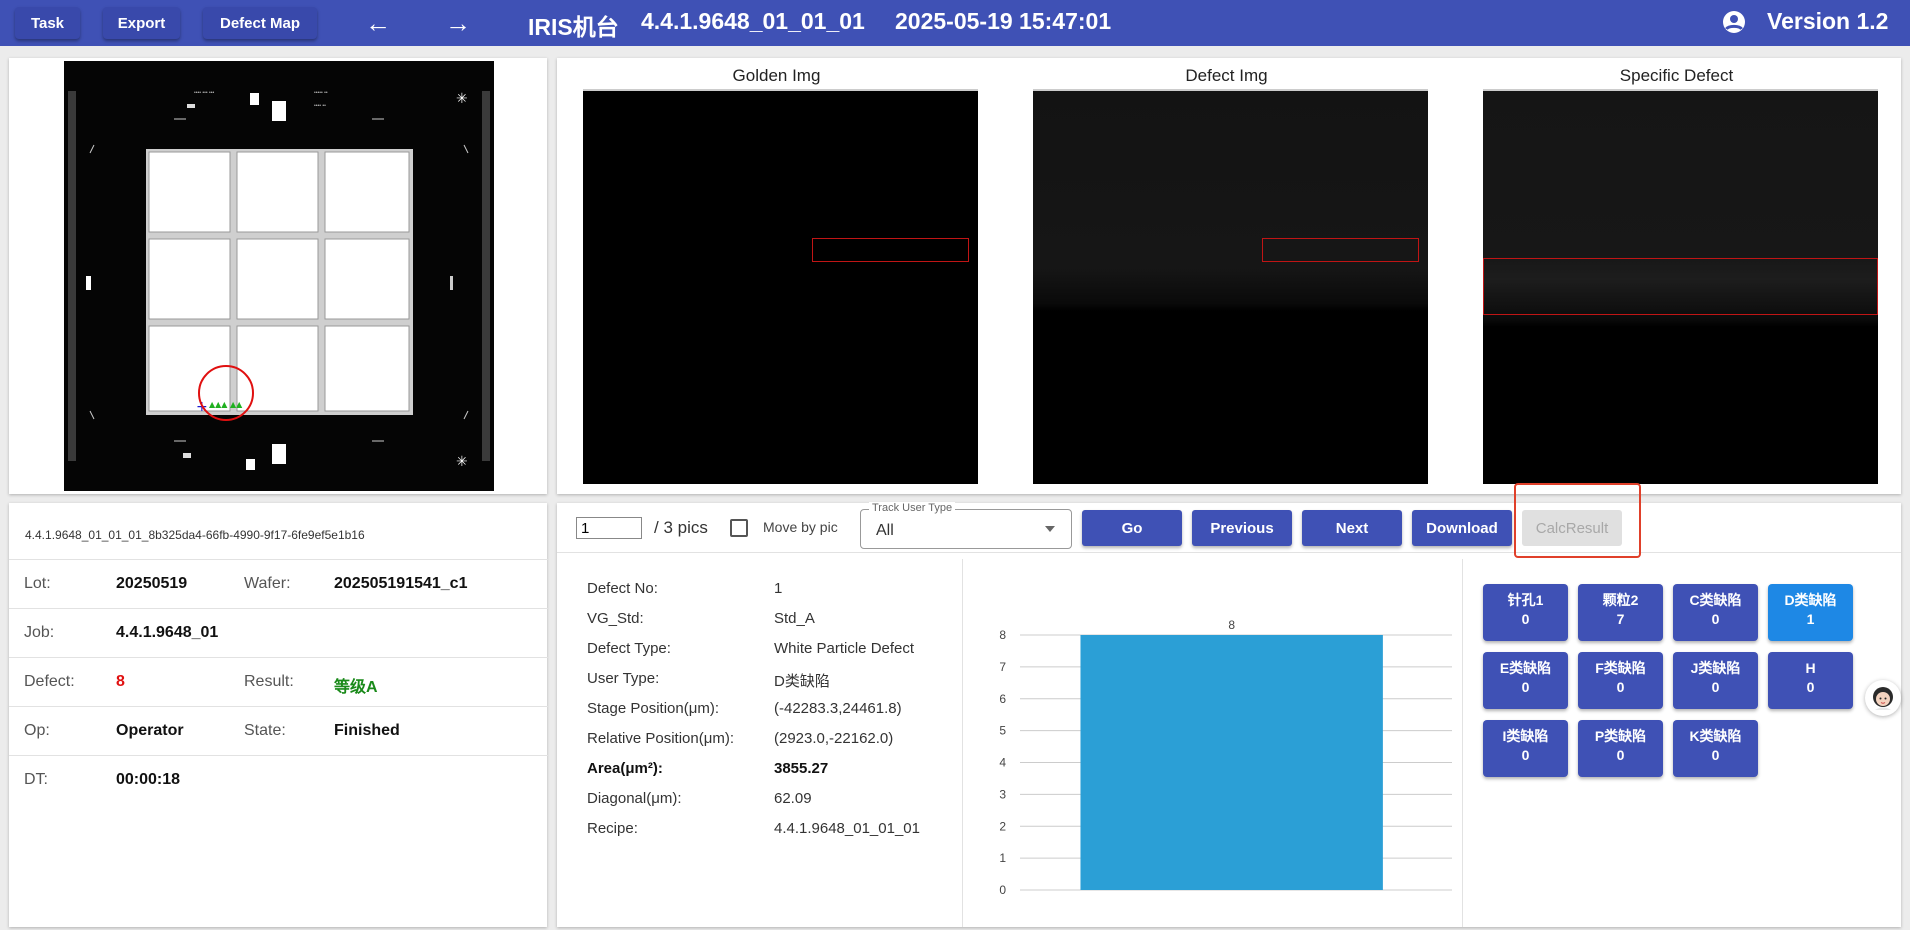  What do you see at coordinates (1226, 75) in the screenshot?
I see `defect-img-label: Defect Img` at bounding box center [1226, 75].